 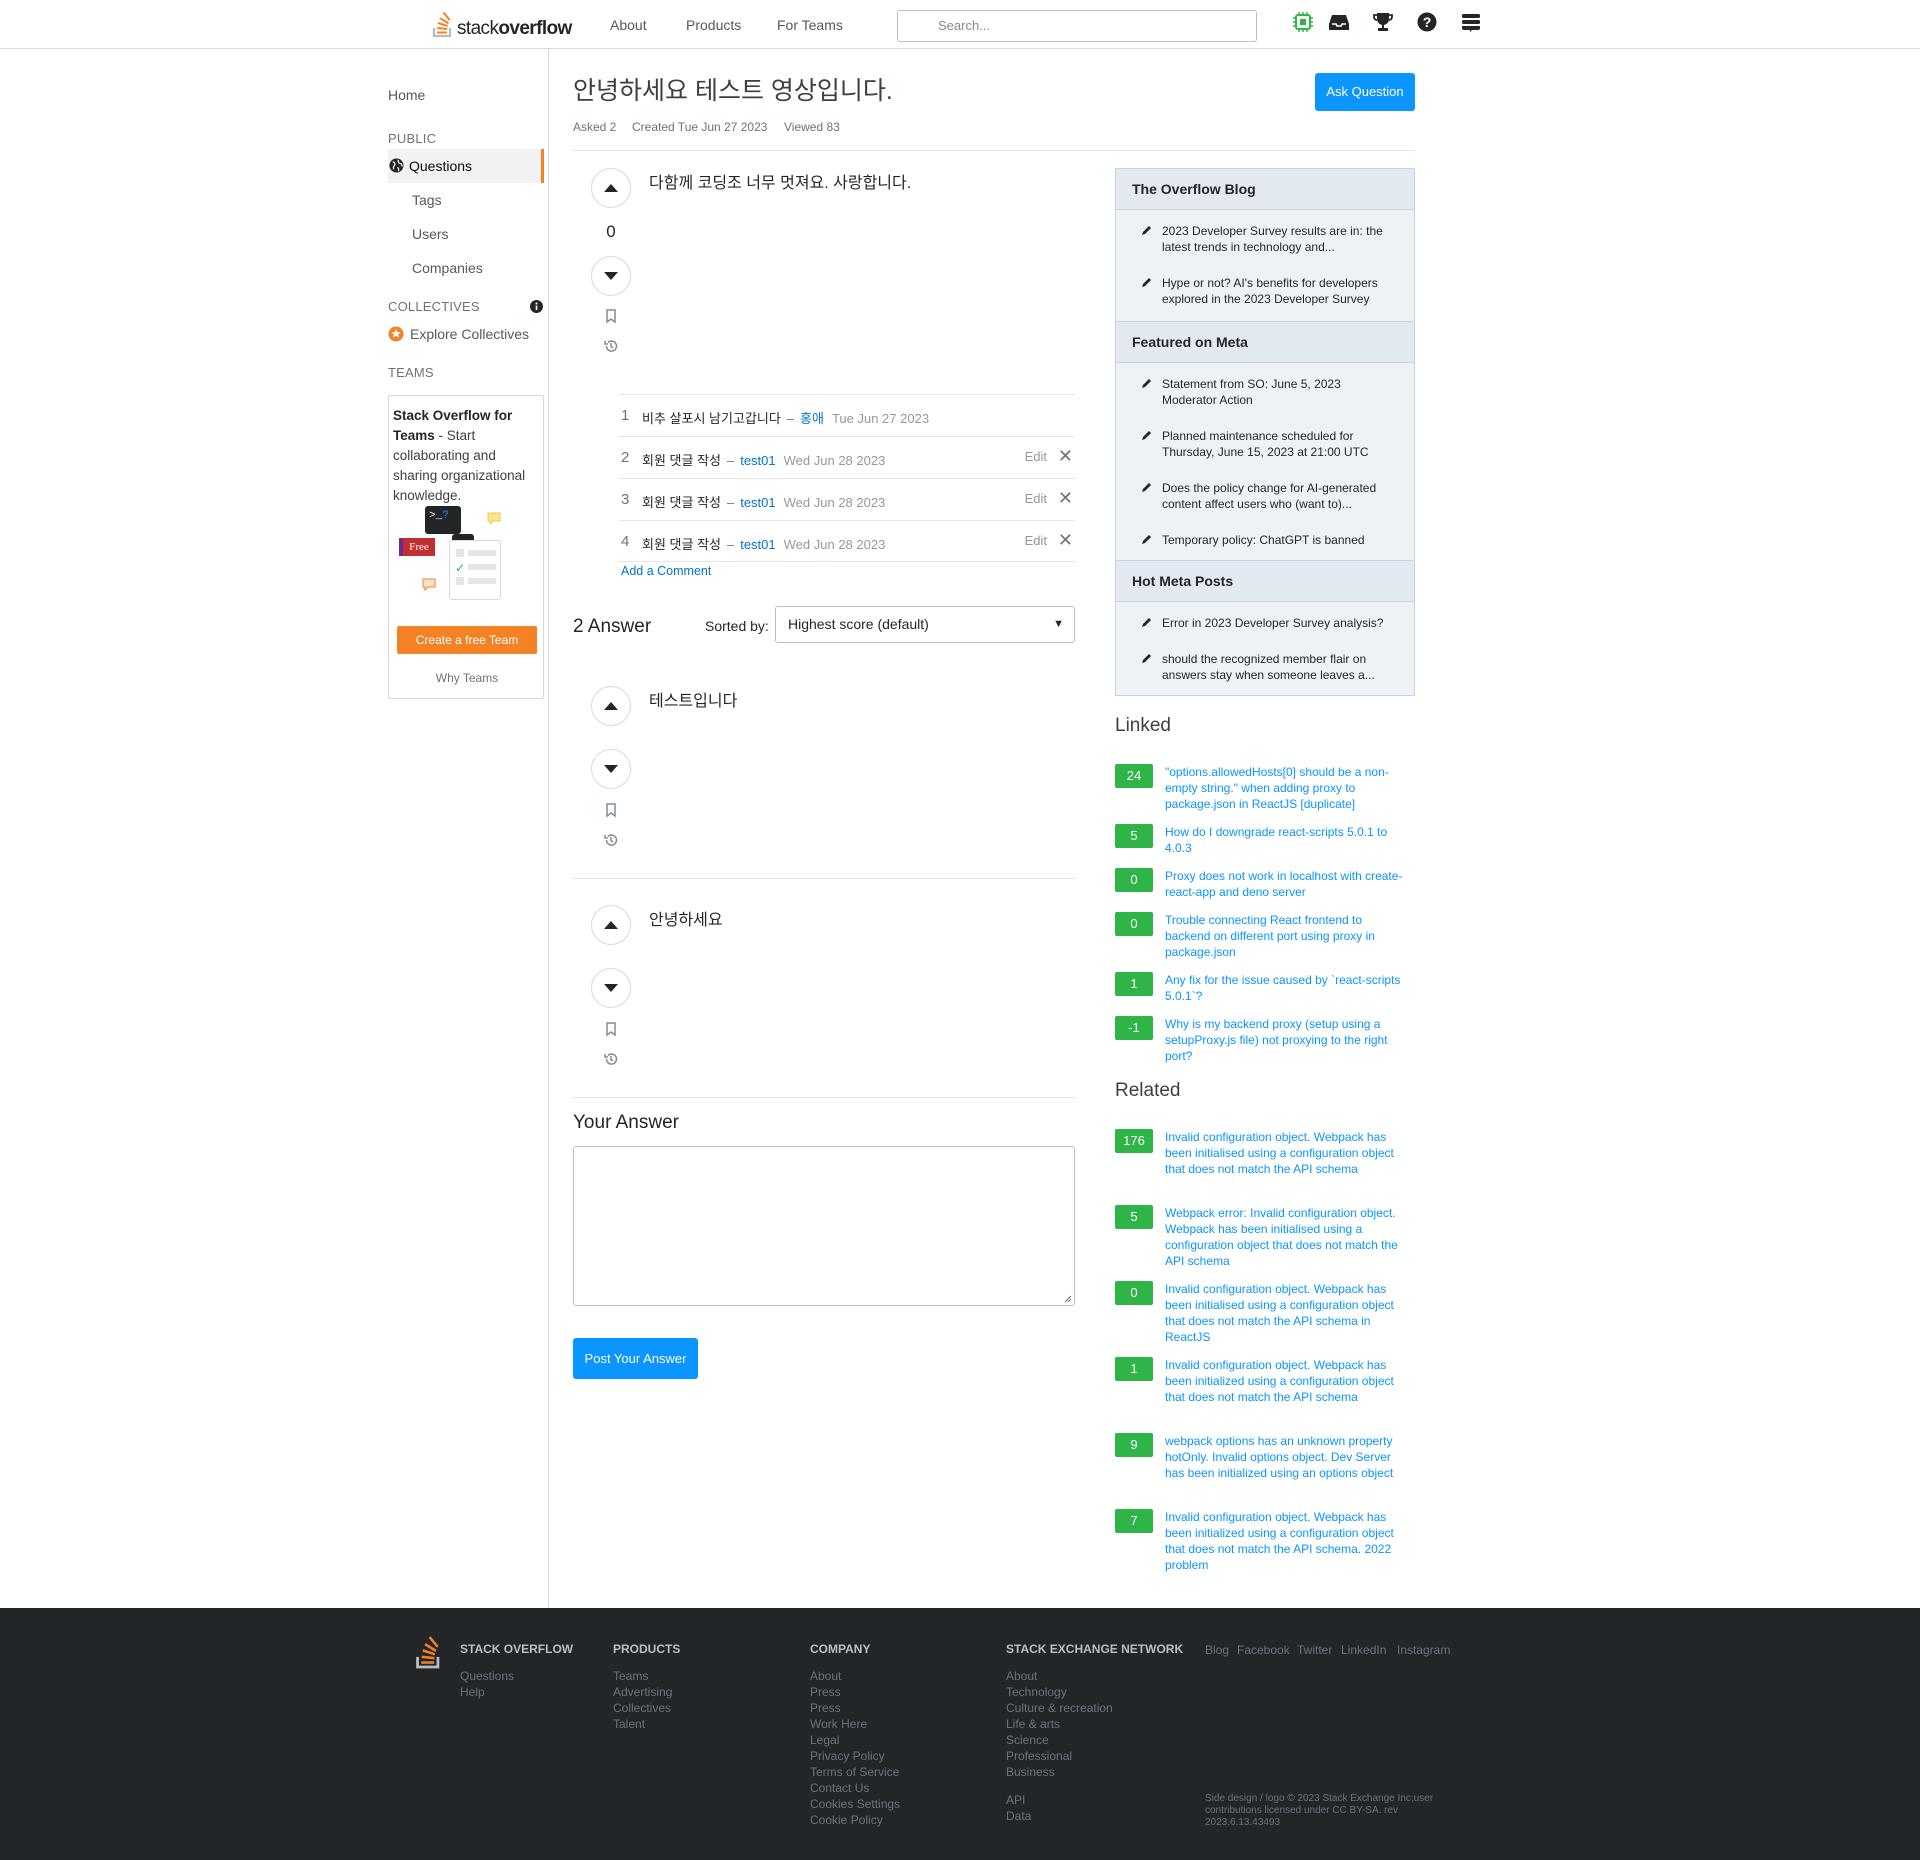 I want to click on create-free-team-button: Create a free Team, so click(x=467, y=640).